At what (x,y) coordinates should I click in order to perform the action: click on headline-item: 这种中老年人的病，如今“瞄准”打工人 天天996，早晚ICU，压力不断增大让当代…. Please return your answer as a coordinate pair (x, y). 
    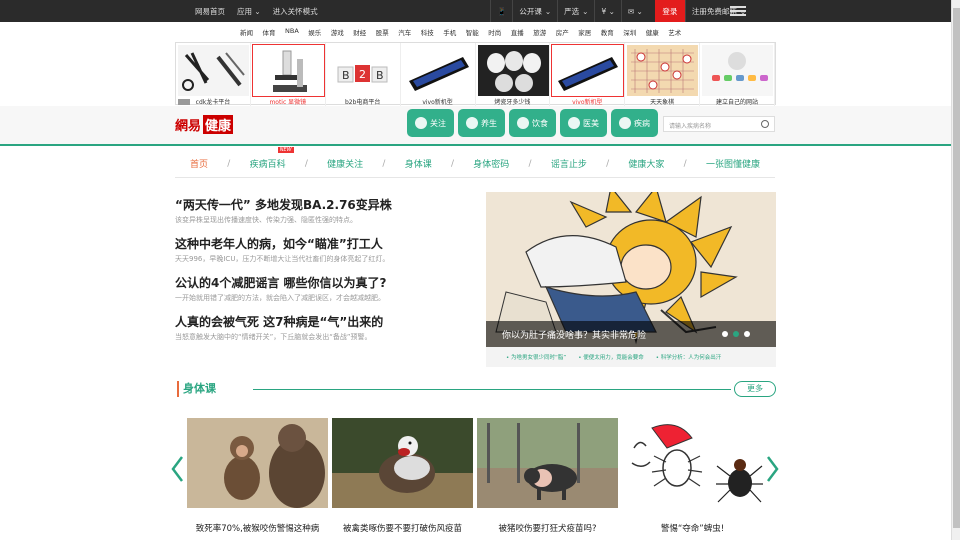
    Looking at the image, I should click on (325, 250).